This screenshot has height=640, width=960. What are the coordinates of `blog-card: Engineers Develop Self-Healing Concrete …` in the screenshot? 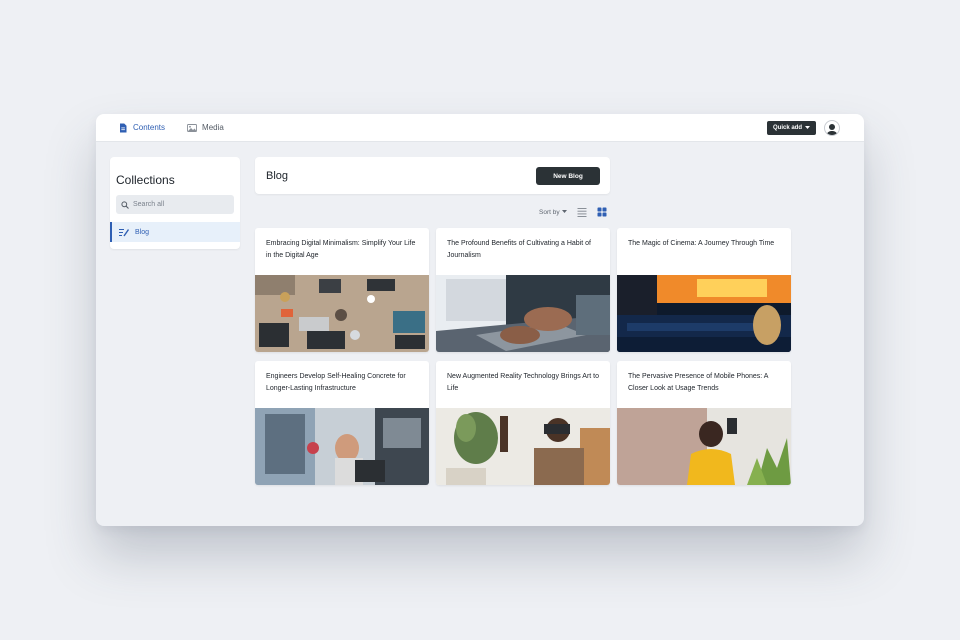 It's located at (342, 423).